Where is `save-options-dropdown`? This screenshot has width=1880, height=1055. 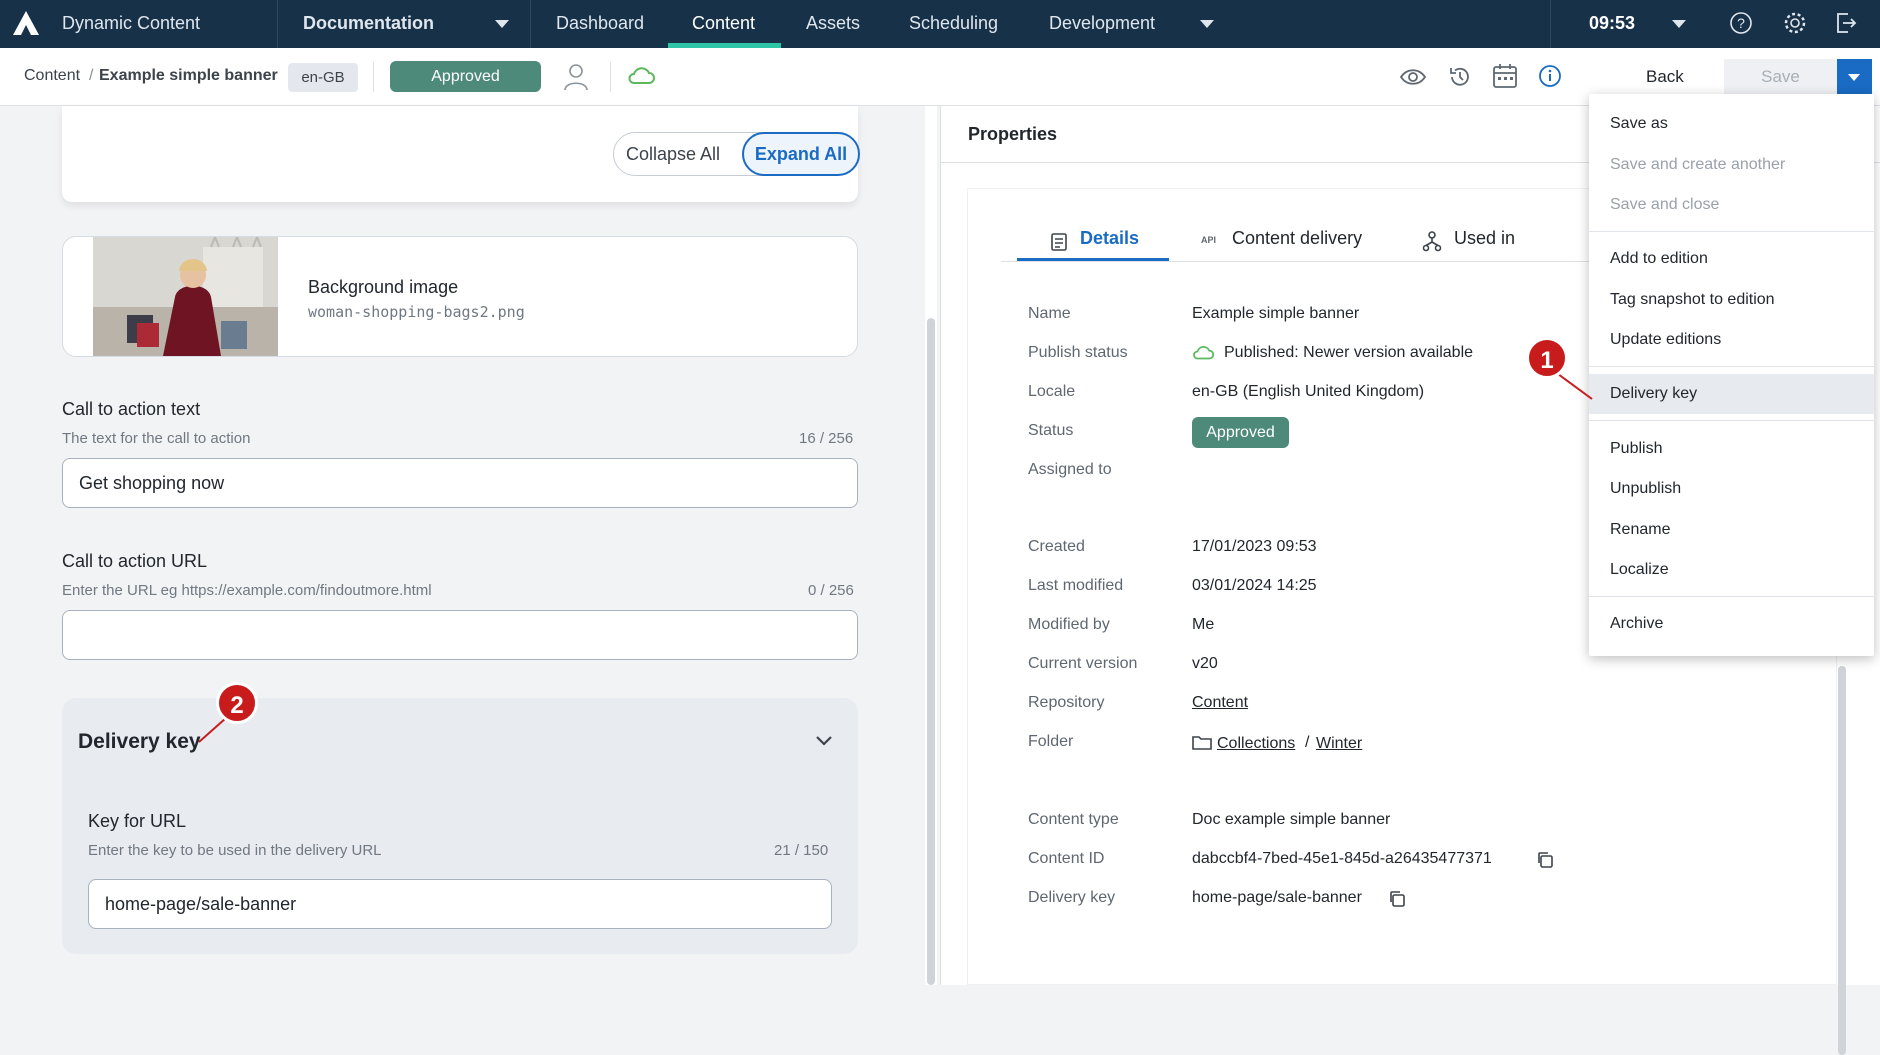
save-options-dropdown is located at coordinates (1854, 77).